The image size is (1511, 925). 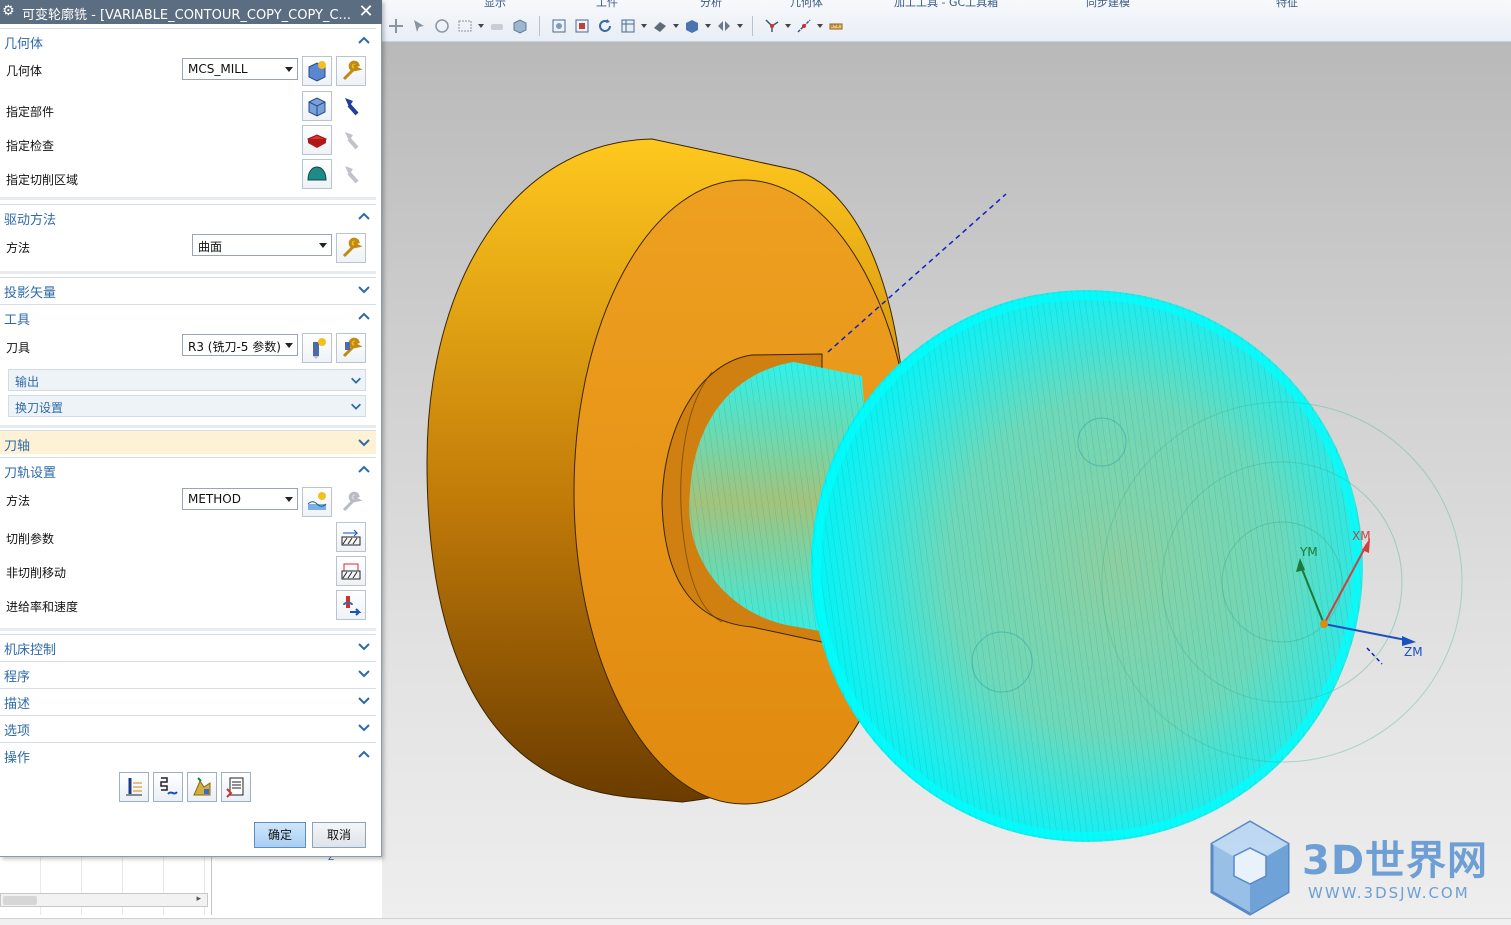 I want to click on section-geometry: 几何体, so click(x=188, y=40).